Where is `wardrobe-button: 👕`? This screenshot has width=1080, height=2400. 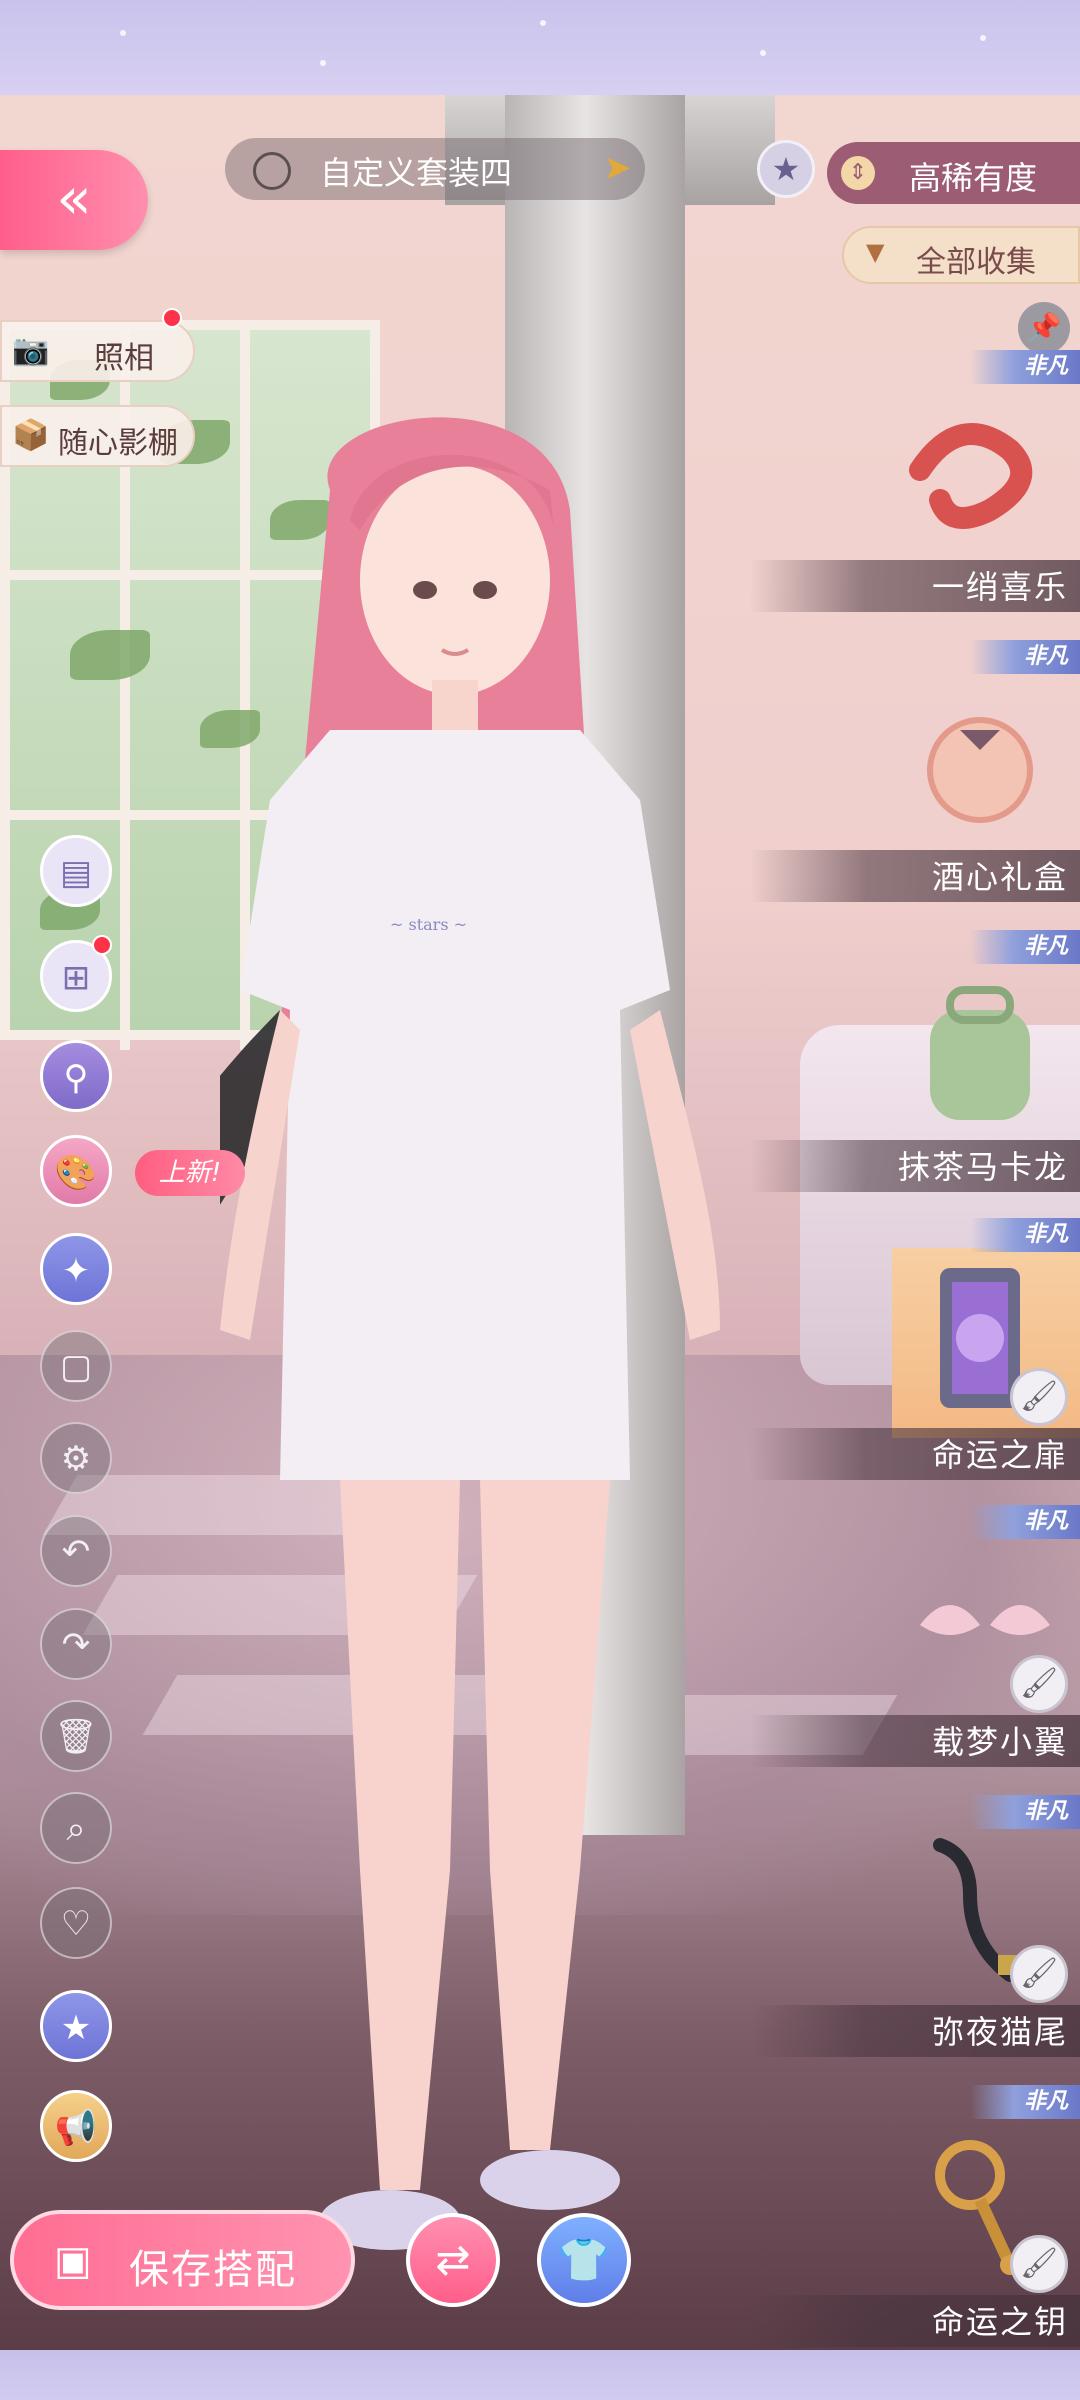 wardrobe-button: 👕 is located at coordinates (584, 2260).